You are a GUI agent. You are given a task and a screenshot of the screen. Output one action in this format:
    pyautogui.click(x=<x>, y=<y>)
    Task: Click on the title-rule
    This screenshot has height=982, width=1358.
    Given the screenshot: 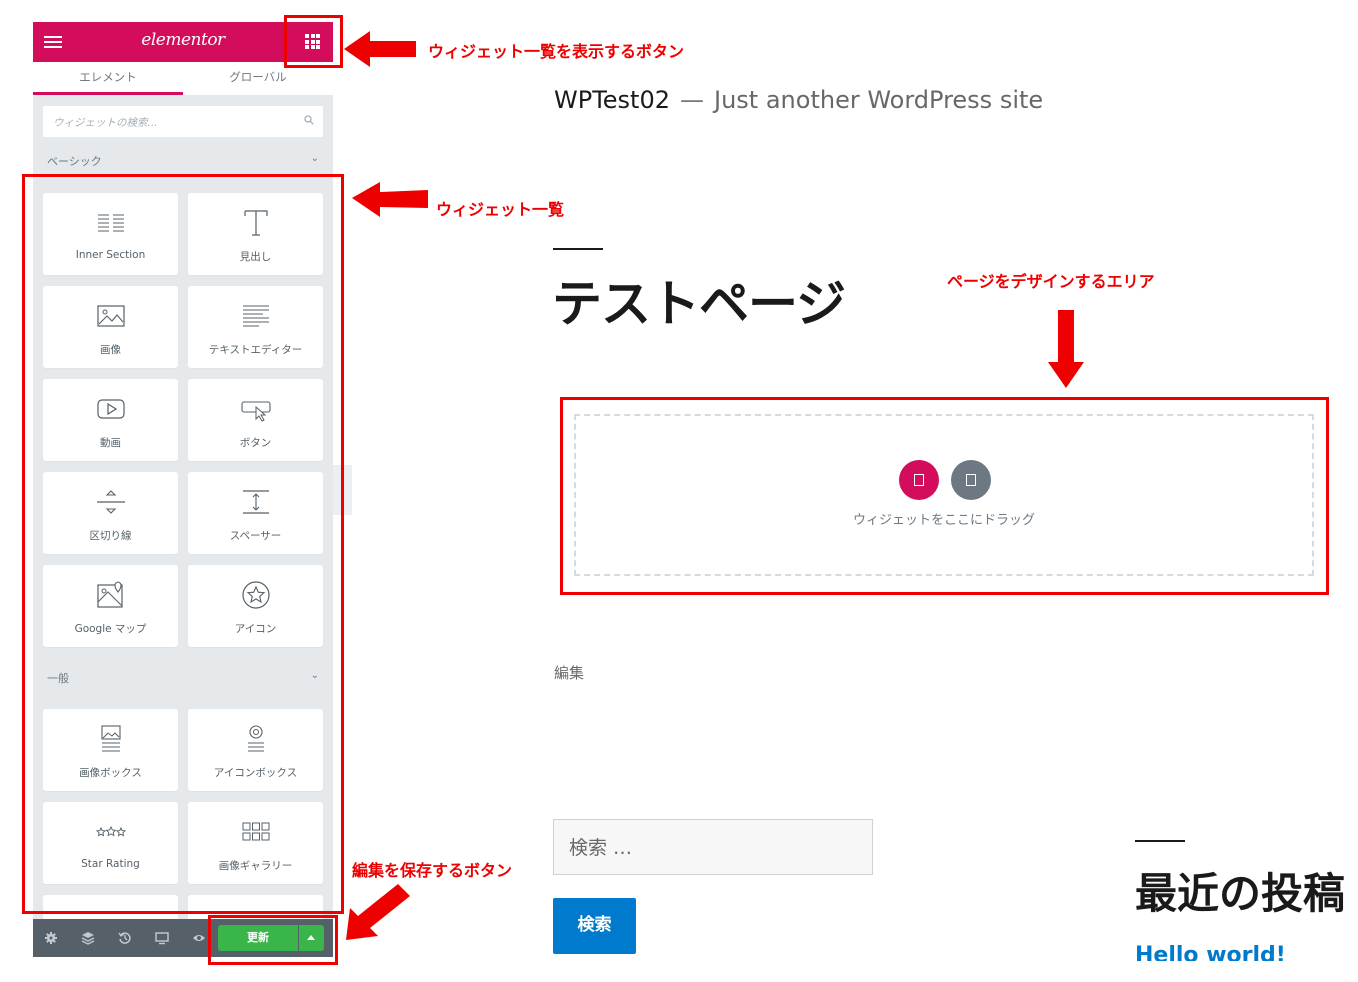 What is the action you would take?
    pyautogui.click(x=578, y=249)
    